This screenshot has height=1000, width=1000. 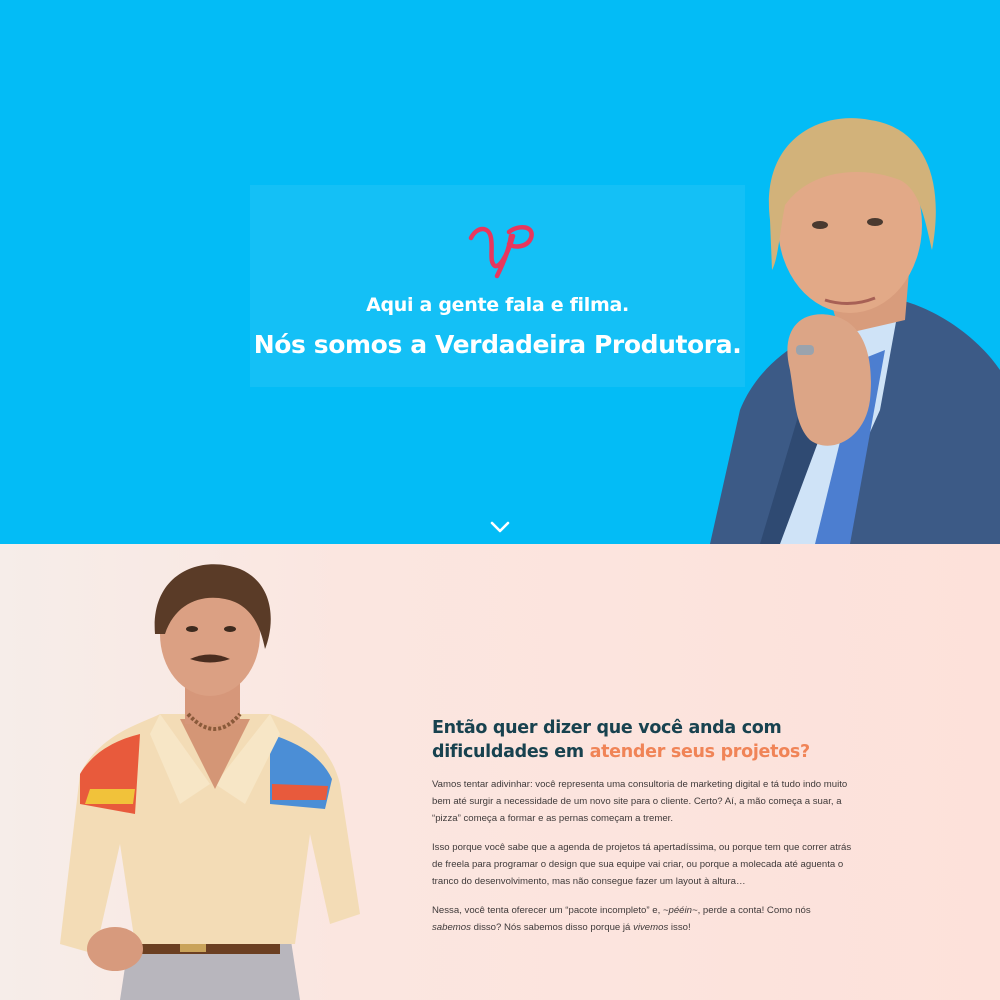 I want to click on p3-text-c: , perde a conta! Como nós, so click(x=754, y=910).